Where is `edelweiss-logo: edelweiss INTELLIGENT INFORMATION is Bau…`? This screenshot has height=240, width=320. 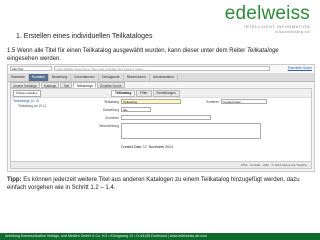
edelweiss-logo: edelweiss INTELLIGENT INFORMATION is Bau… is located at coordinates (267, 19).